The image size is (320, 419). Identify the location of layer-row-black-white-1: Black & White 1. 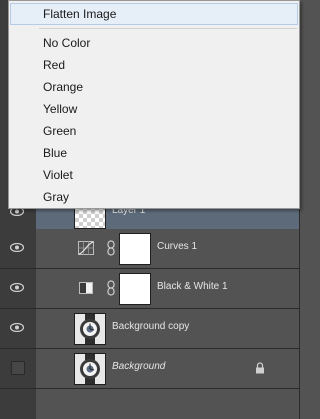
(149, 289).